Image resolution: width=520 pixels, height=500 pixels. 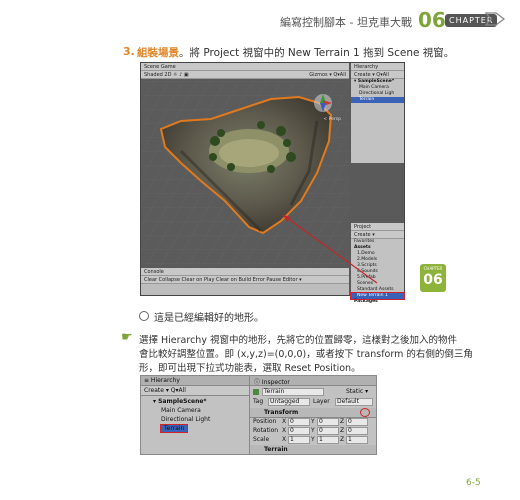 What do you see at coordinates (321, 401) in the screenshot?
I see `layer-label: Layer` at bounding box center [321, 401].